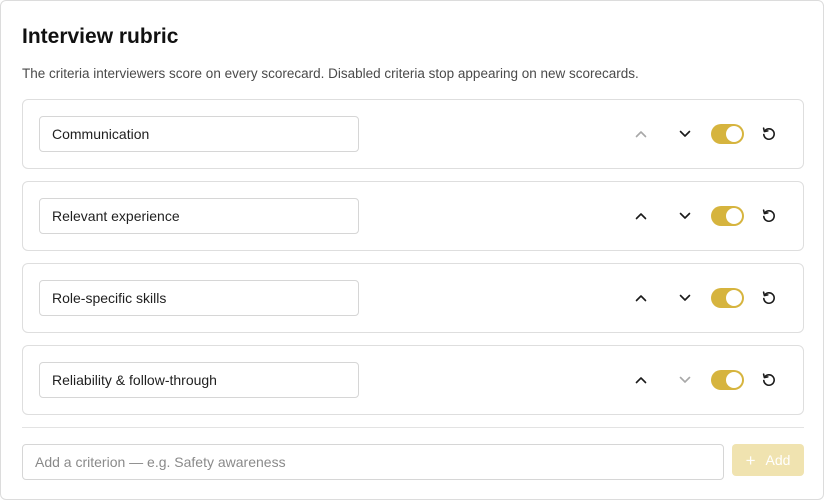  Describe the element at coordinates (778, 460) in the screenshot. I see `add-button-label: Add` at that location.